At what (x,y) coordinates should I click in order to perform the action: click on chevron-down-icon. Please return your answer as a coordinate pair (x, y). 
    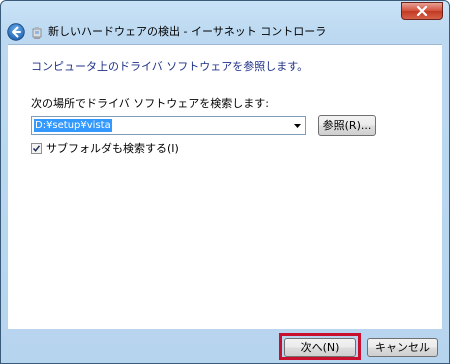
    Looking at the image, I should click on (297, 125).